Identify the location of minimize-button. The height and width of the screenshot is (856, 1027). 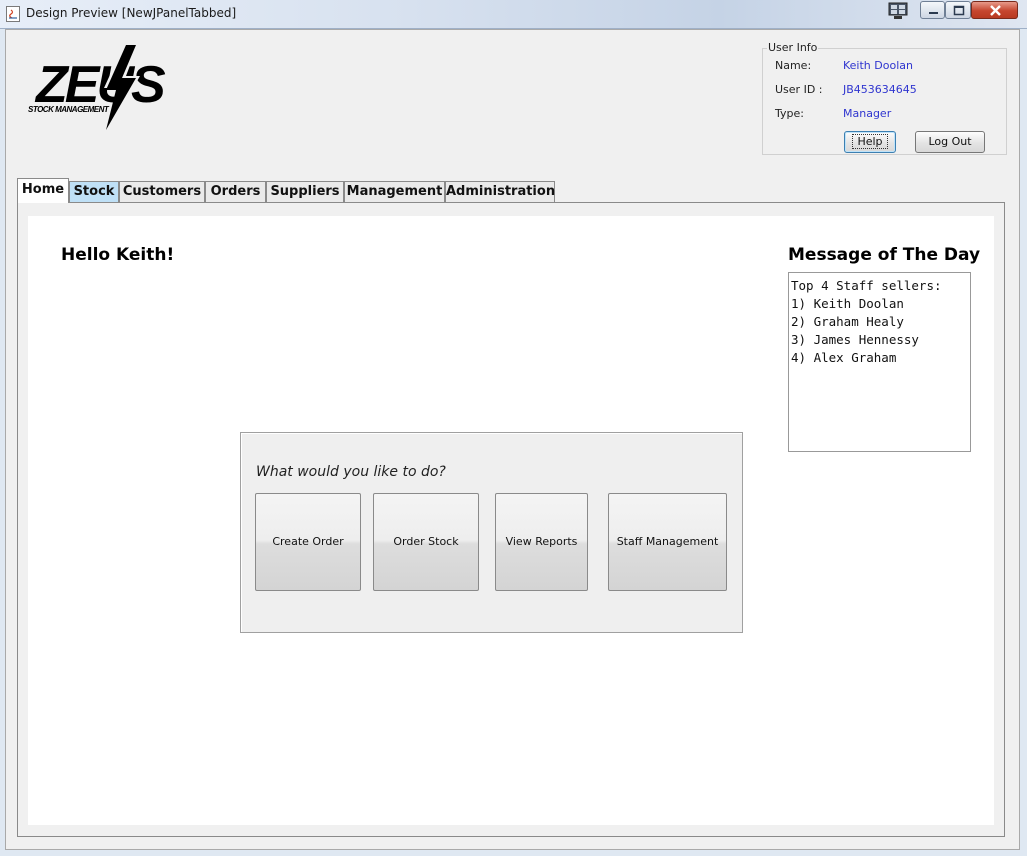
(932, 10).